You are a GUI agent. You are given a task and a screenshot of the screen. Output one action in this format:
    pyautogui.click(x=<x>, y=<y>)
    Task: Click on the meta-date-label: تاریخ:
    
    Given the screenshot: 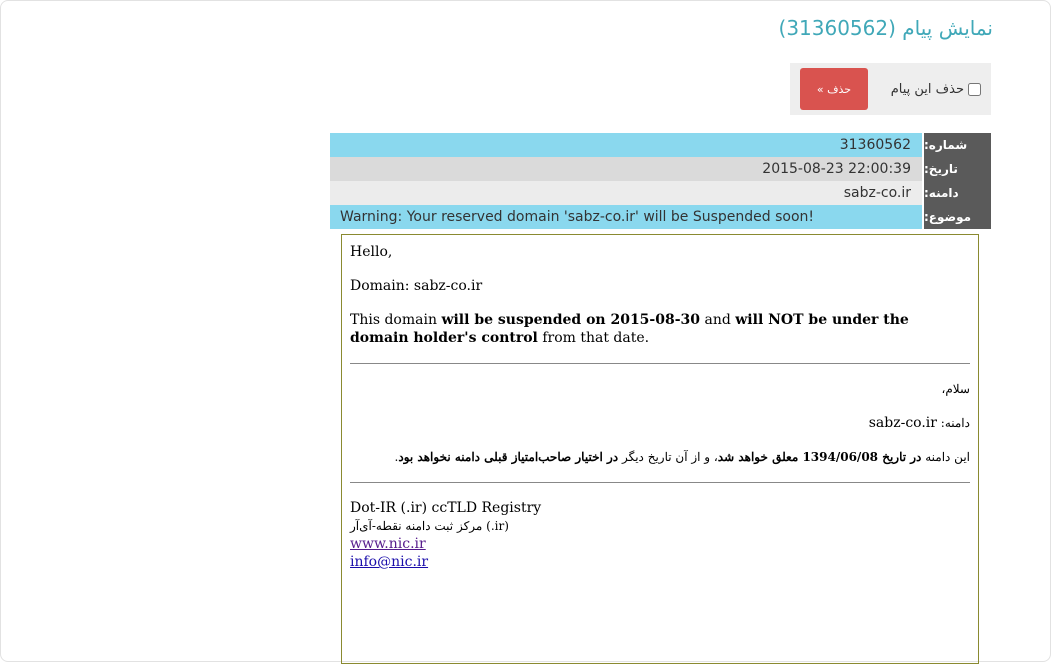 What is the action you would take?
    pyautogui.click(x=957, y=169)
    